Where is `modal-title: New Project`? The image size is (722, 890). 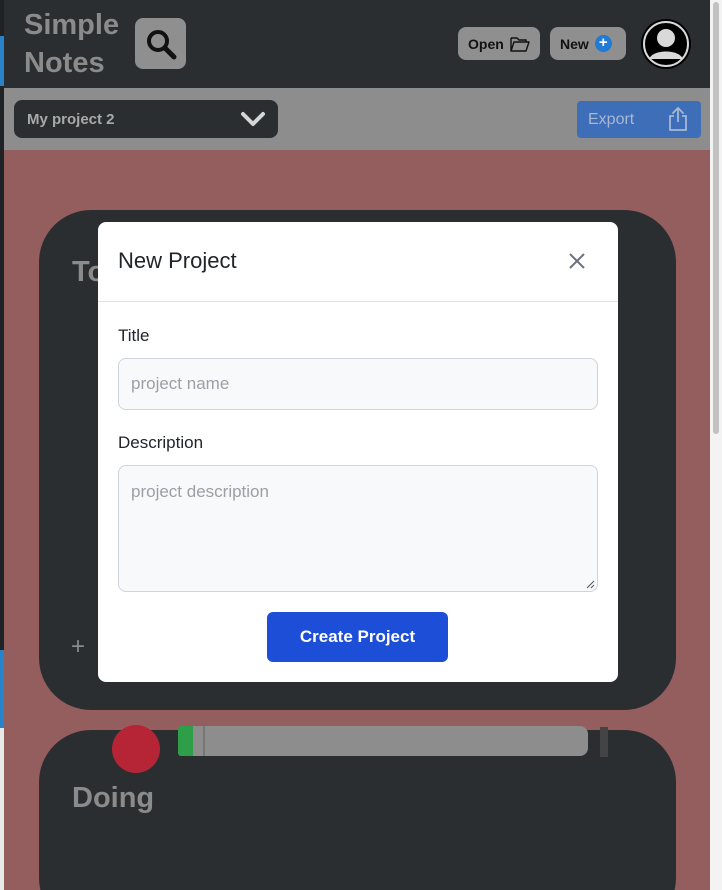 modal-title: New Project is located at coordinates (177, 260).